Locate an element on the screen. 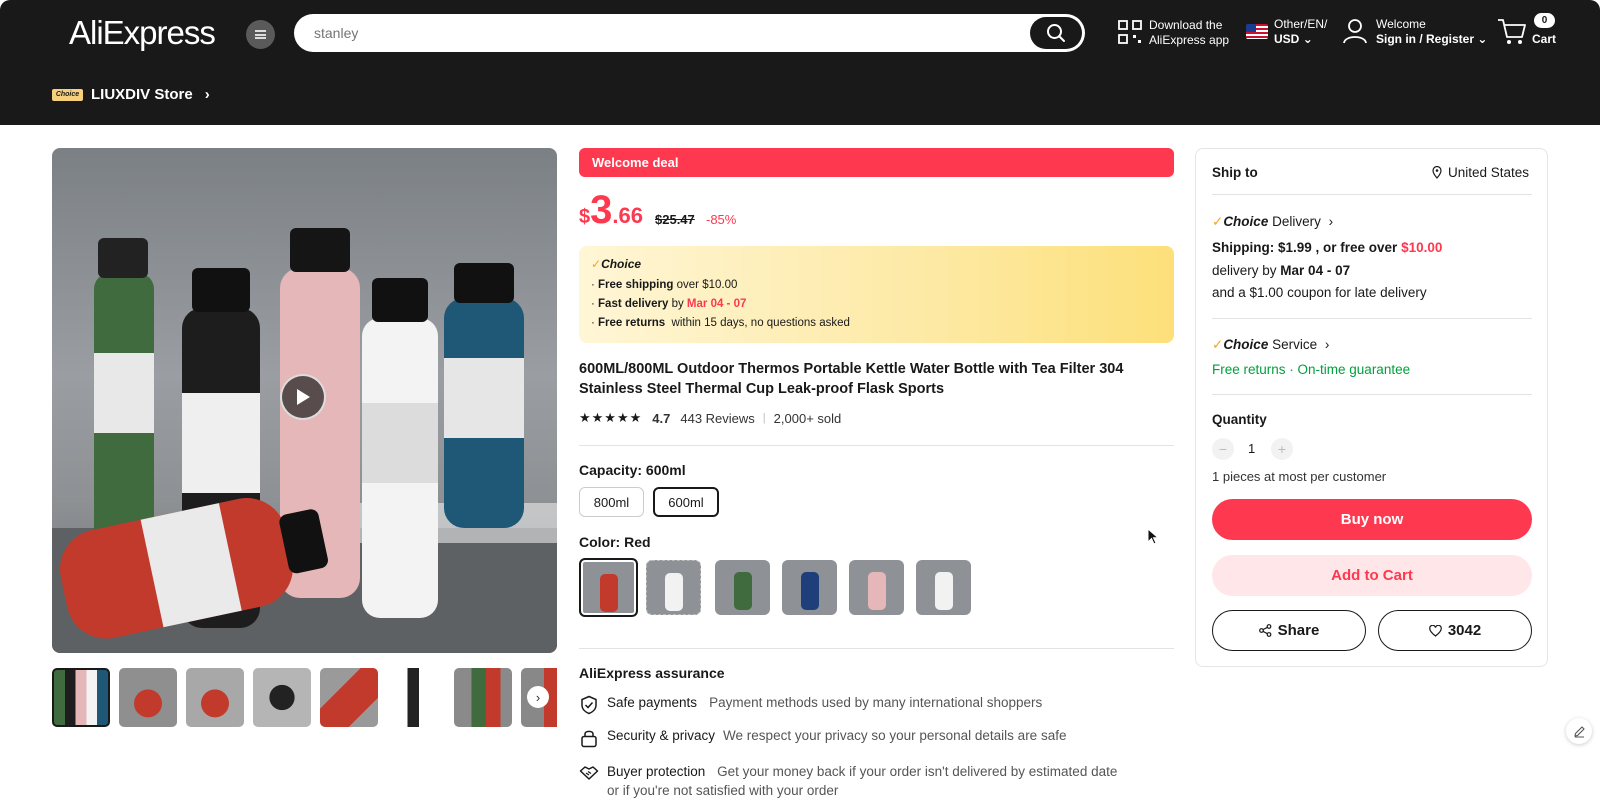 The width and height of the screenshot is (1600, 801). capacity-option-800ml: 800ml is located at coordinates (611, 502).